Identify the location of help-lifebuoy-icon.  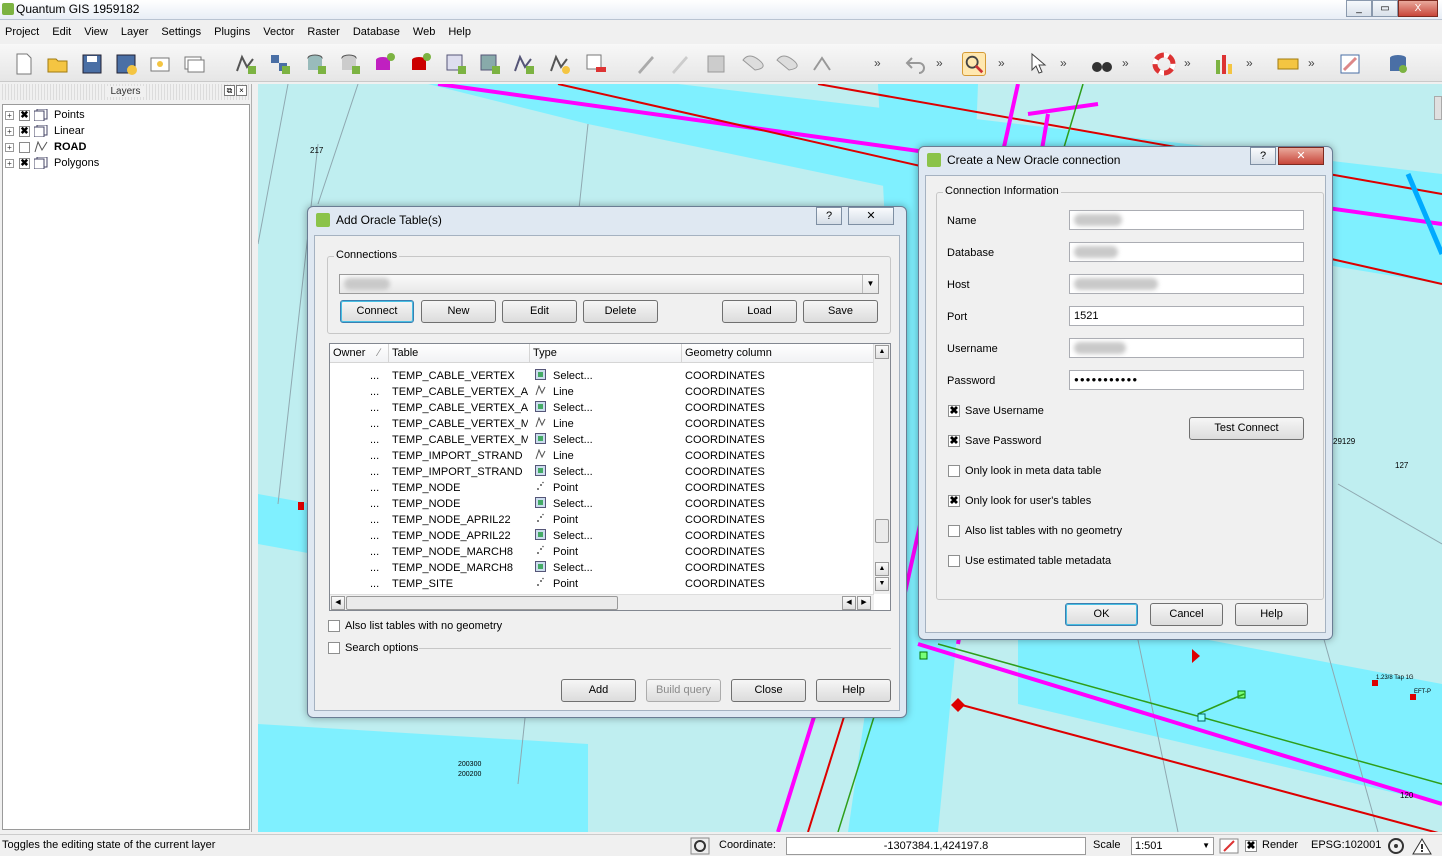
(1164, 64).